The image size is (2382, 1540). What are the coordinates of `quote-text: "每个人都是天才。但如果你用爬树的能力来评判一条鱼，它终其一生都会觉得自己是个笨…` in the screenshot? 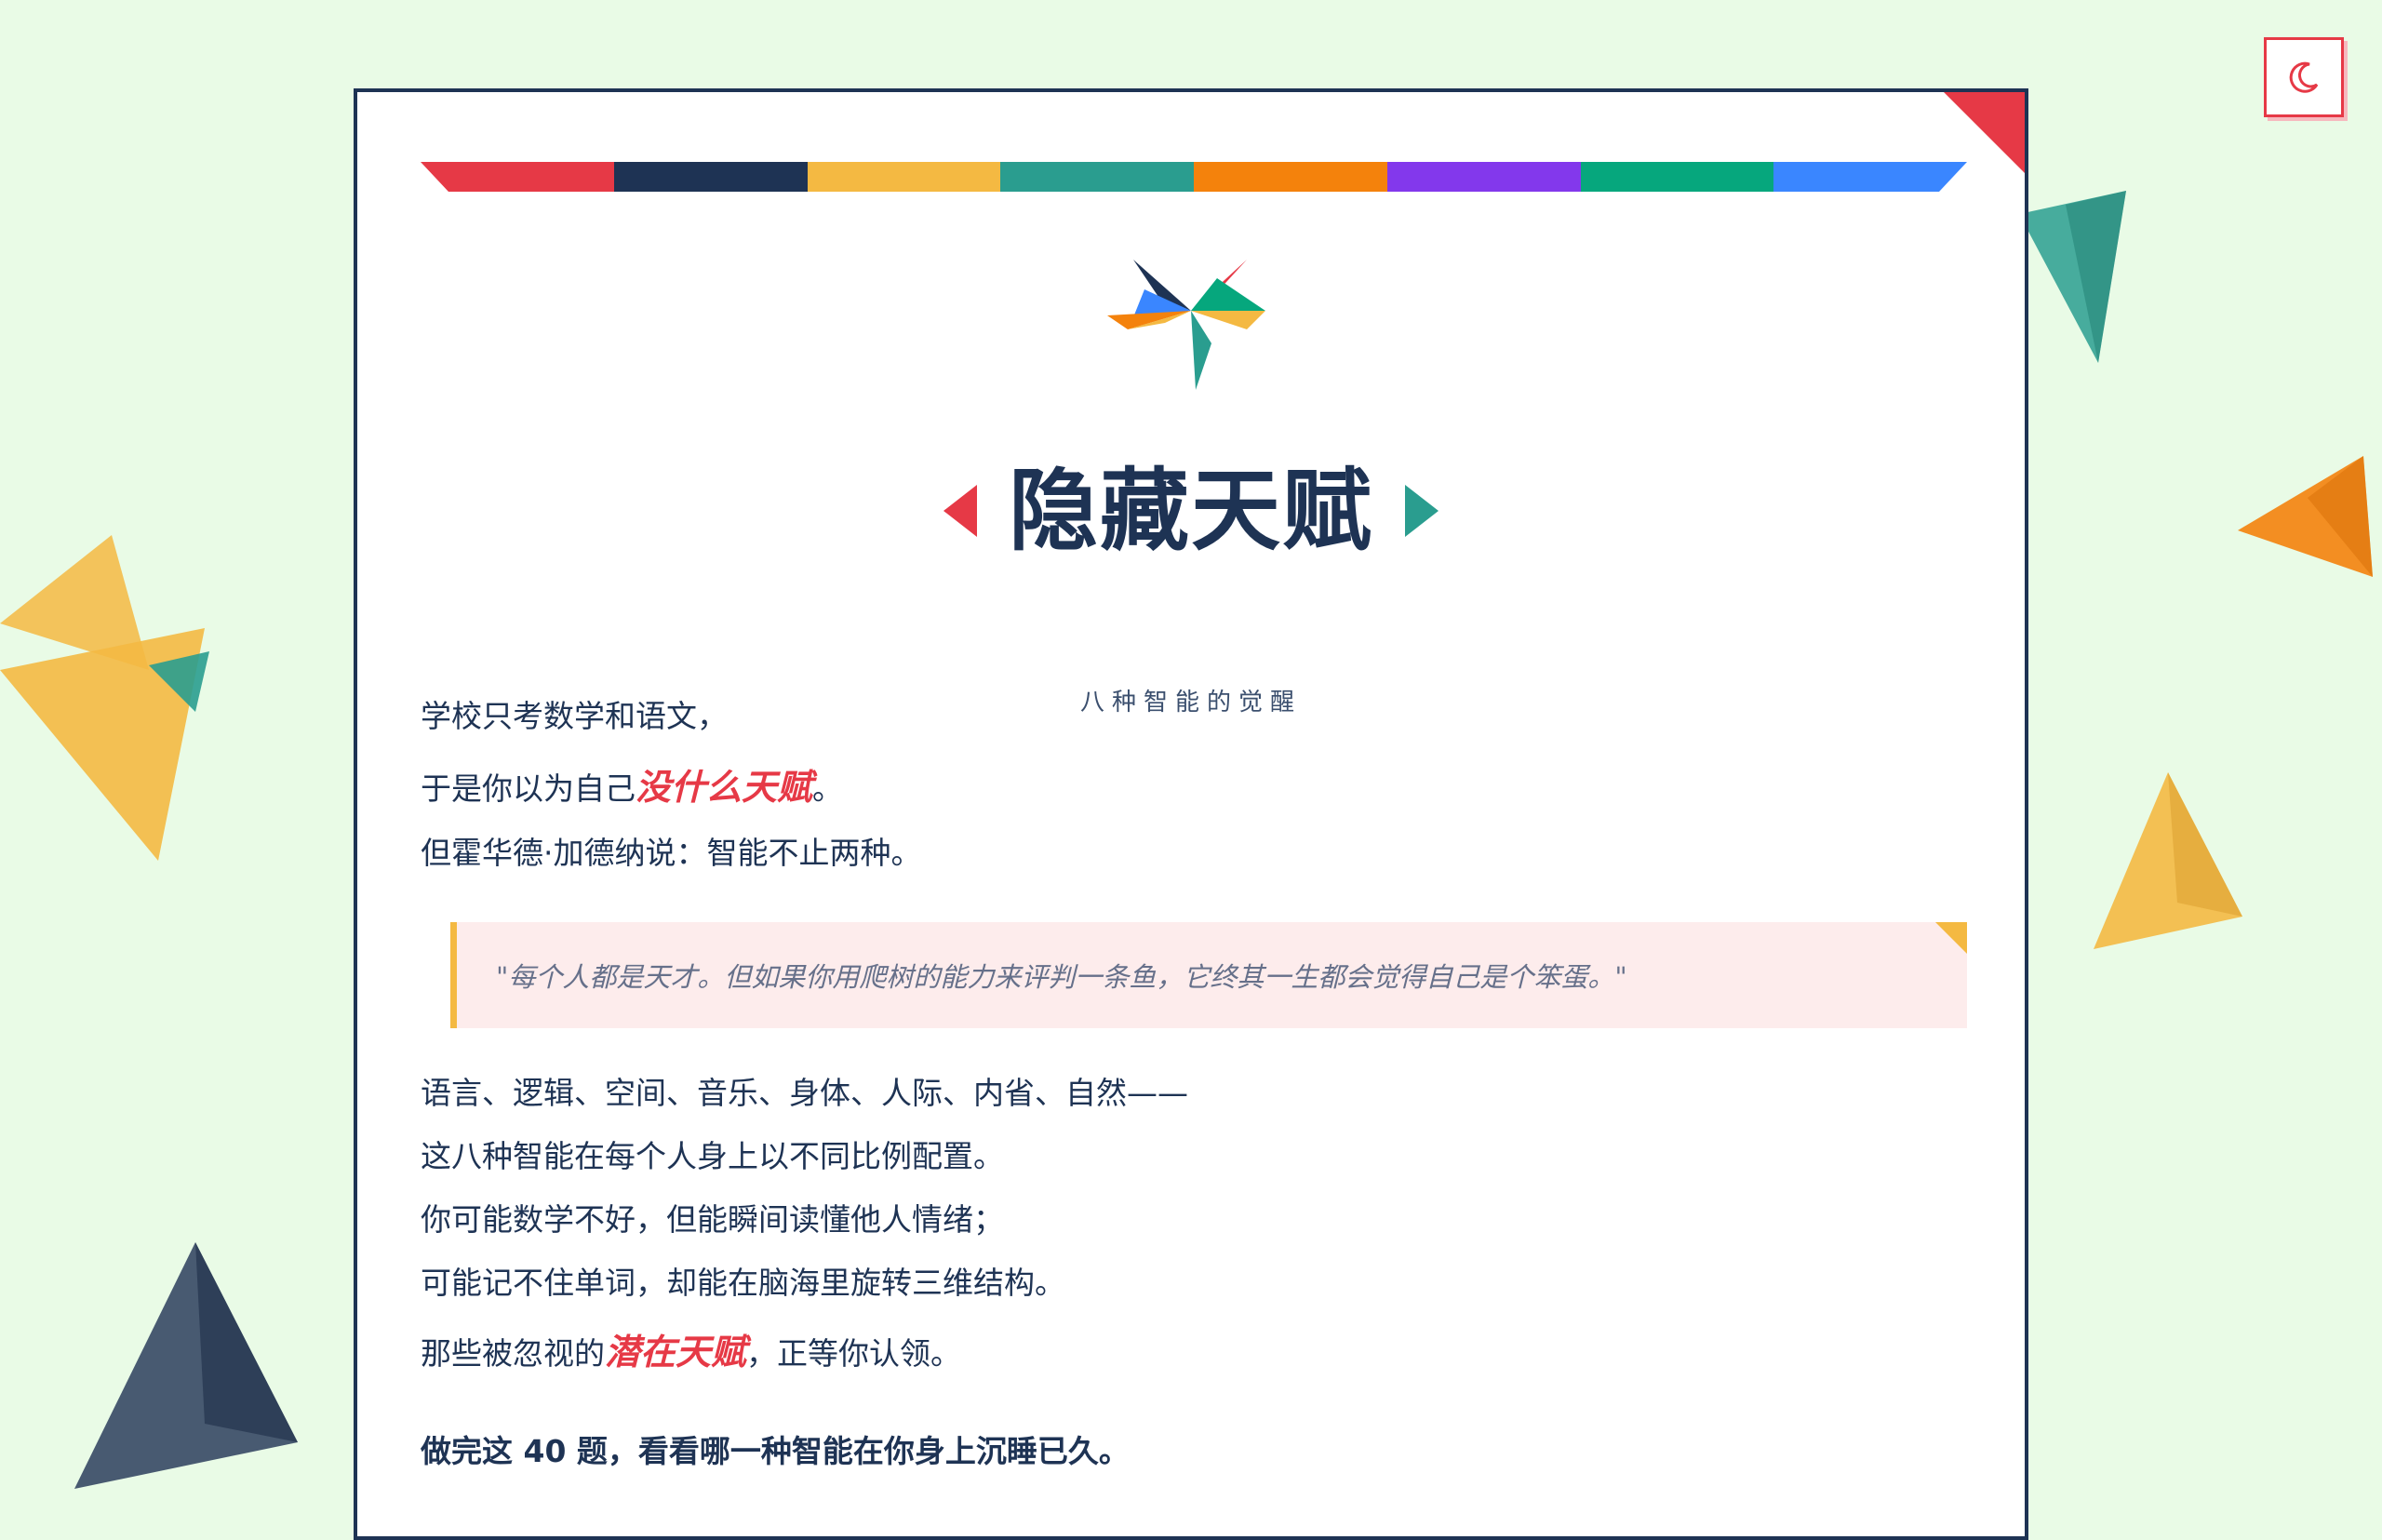 It's located at (1061, 977).